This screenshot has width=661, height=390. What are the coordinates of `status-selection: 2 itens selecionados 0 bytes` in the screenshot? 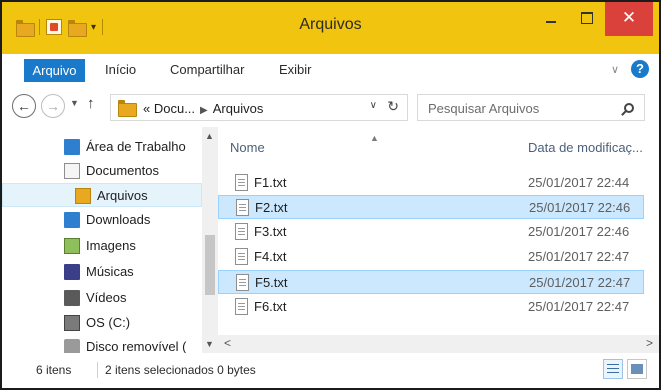 It's located at (180, 370).